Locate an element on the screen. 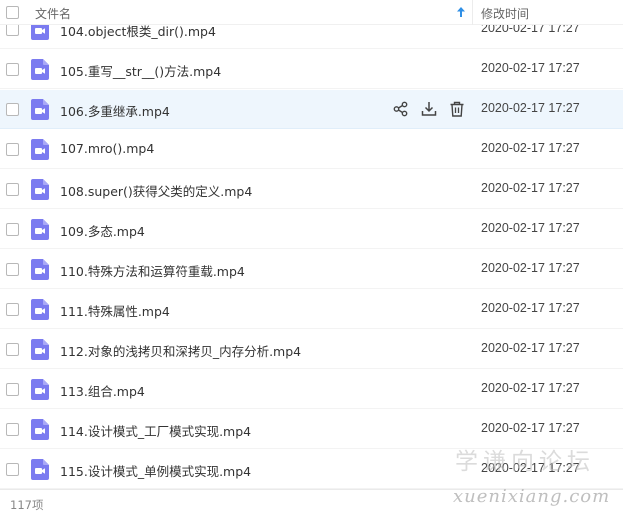  file-row: 106.多重继承.mp4 2020-02-17 17:27 is located at coordinates (311, 109).